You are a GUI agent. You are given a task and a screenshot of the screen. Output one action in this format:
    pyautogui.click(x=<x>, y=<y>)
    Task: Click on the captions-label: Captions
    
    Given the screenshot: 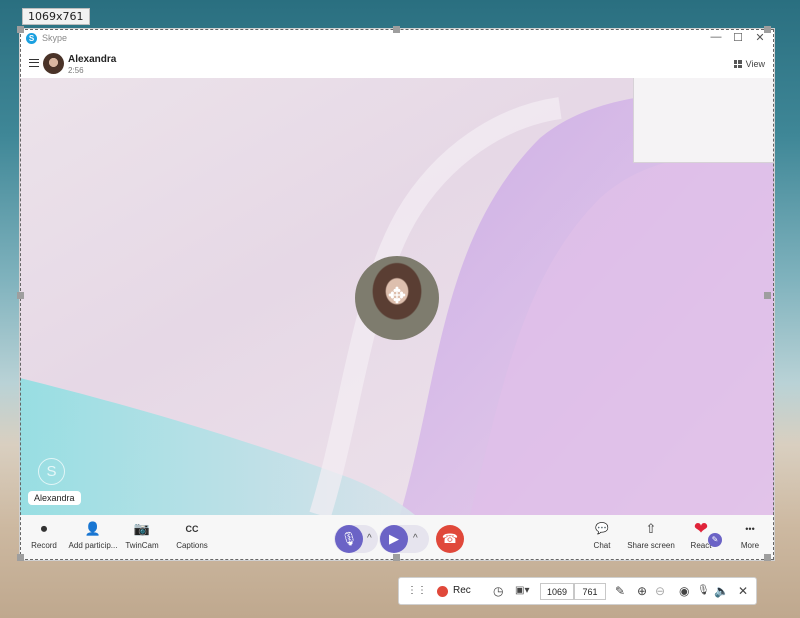 What is the action you would take?
    pyautogui.click(x=192, y=545)
    